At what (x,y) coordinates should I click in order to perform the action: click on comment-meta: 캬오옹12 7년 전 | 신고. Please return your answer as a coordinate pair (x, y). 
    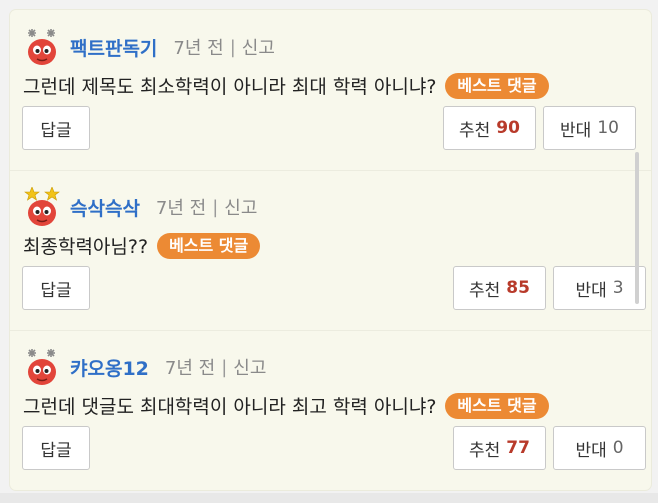
    Looking at the image, I should click on (145, 367).